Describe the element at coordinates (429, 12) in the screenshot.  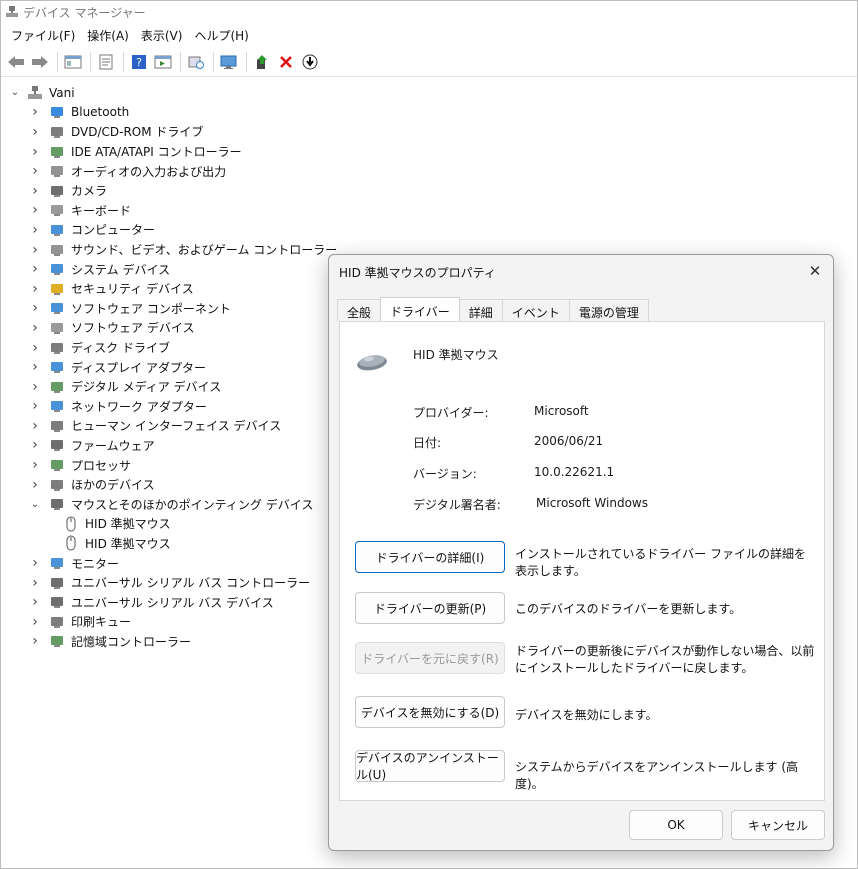
I see `title-bar: デバイス マネージャー` at that location.